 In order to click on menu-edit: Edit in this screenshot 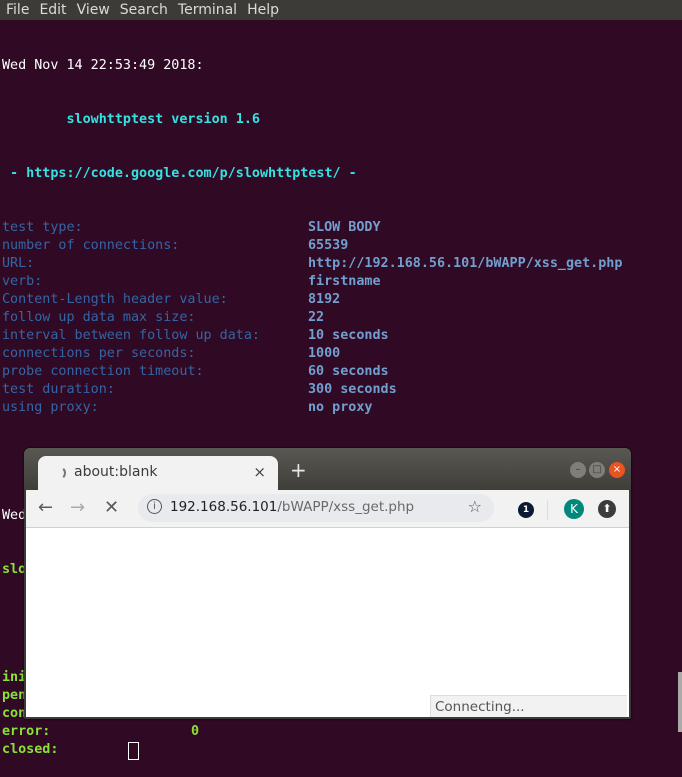, I will do `click(51, 10)`.